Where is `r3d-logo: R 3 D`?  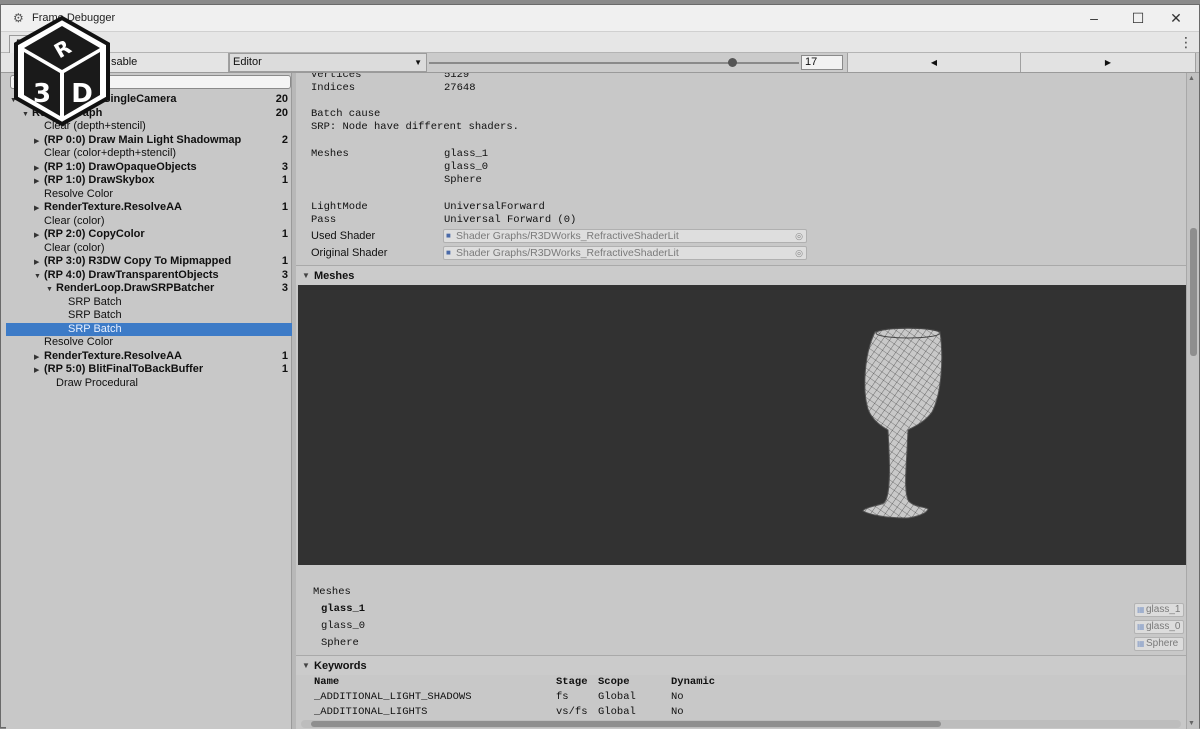
r3d-logo: R 3 D is located at coordinates (62, 71).